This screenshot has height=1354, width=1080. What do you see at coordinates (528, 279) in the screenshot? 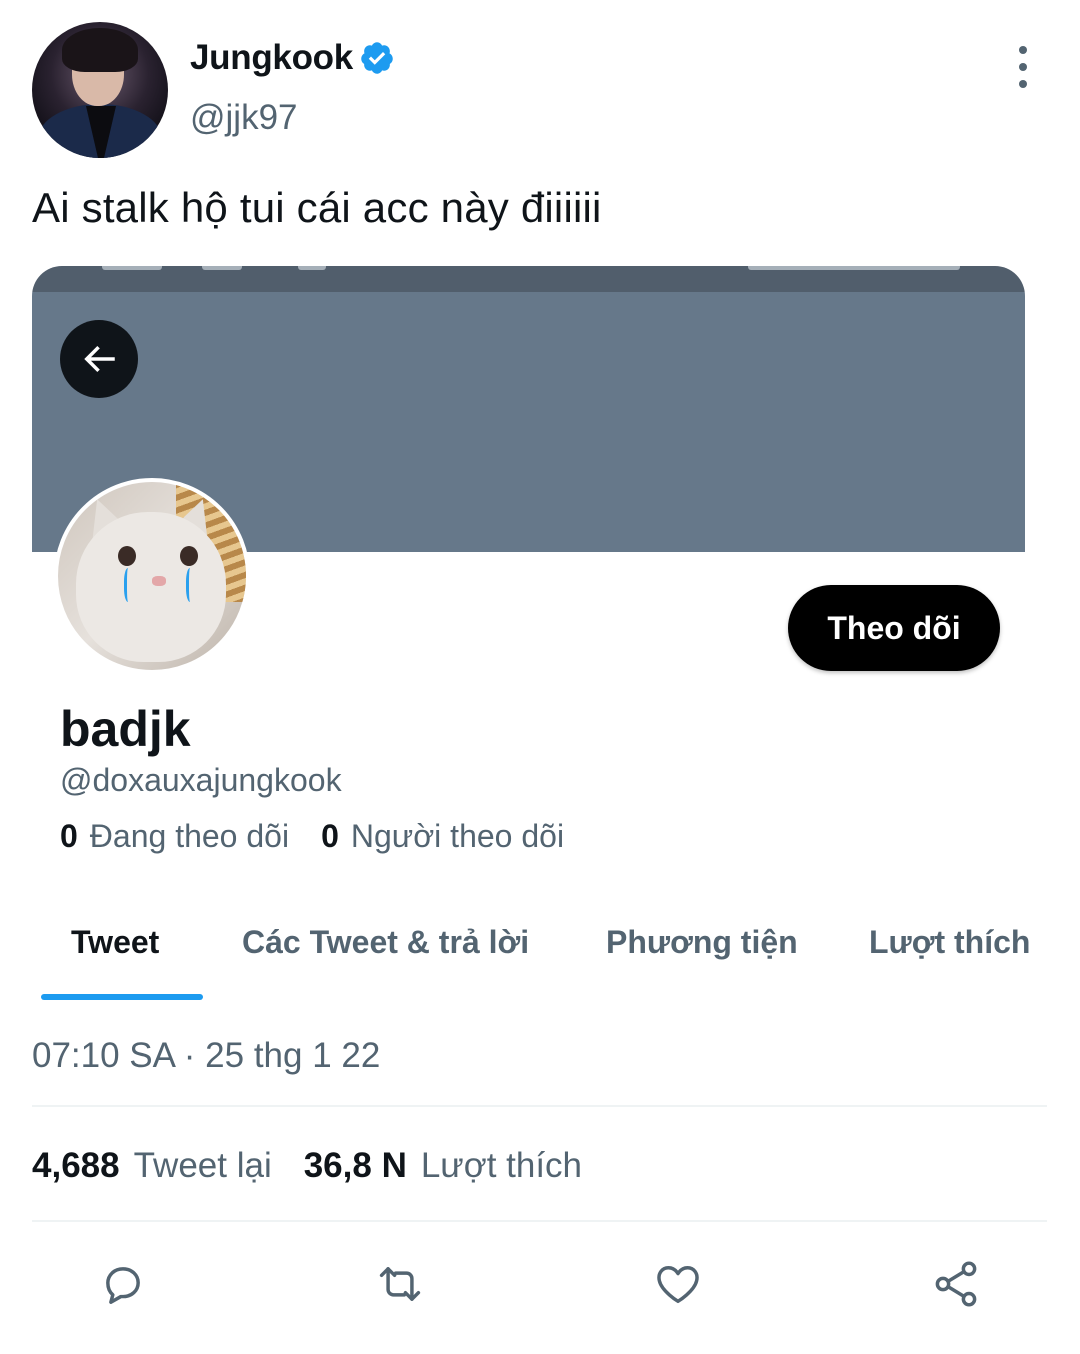
I see `phone-status-bar` at bounding box center [528, 279].